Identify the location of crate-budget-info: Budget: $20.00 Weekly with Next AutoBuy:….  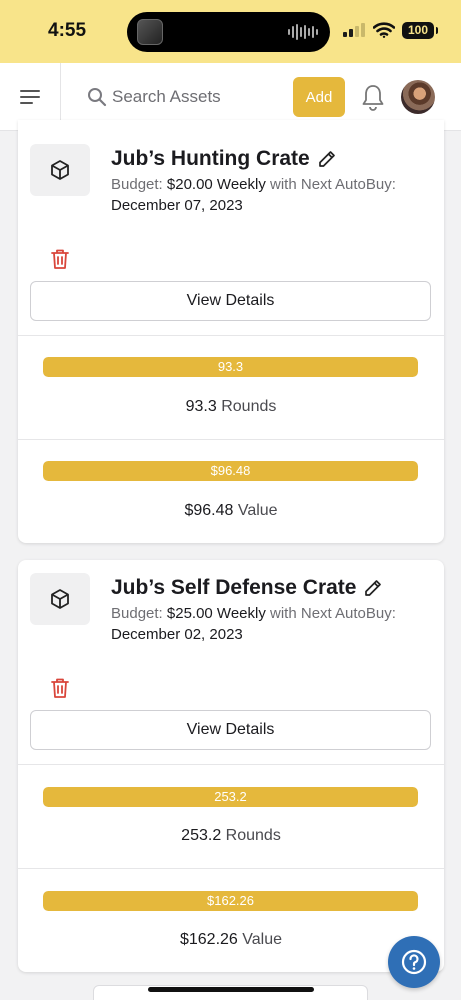
(271, 195).